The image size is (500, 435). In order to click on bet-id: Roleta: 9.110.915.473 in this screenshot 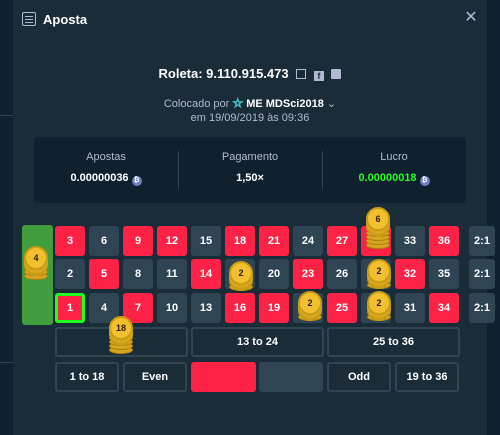, I will do `click(223, 73)`.